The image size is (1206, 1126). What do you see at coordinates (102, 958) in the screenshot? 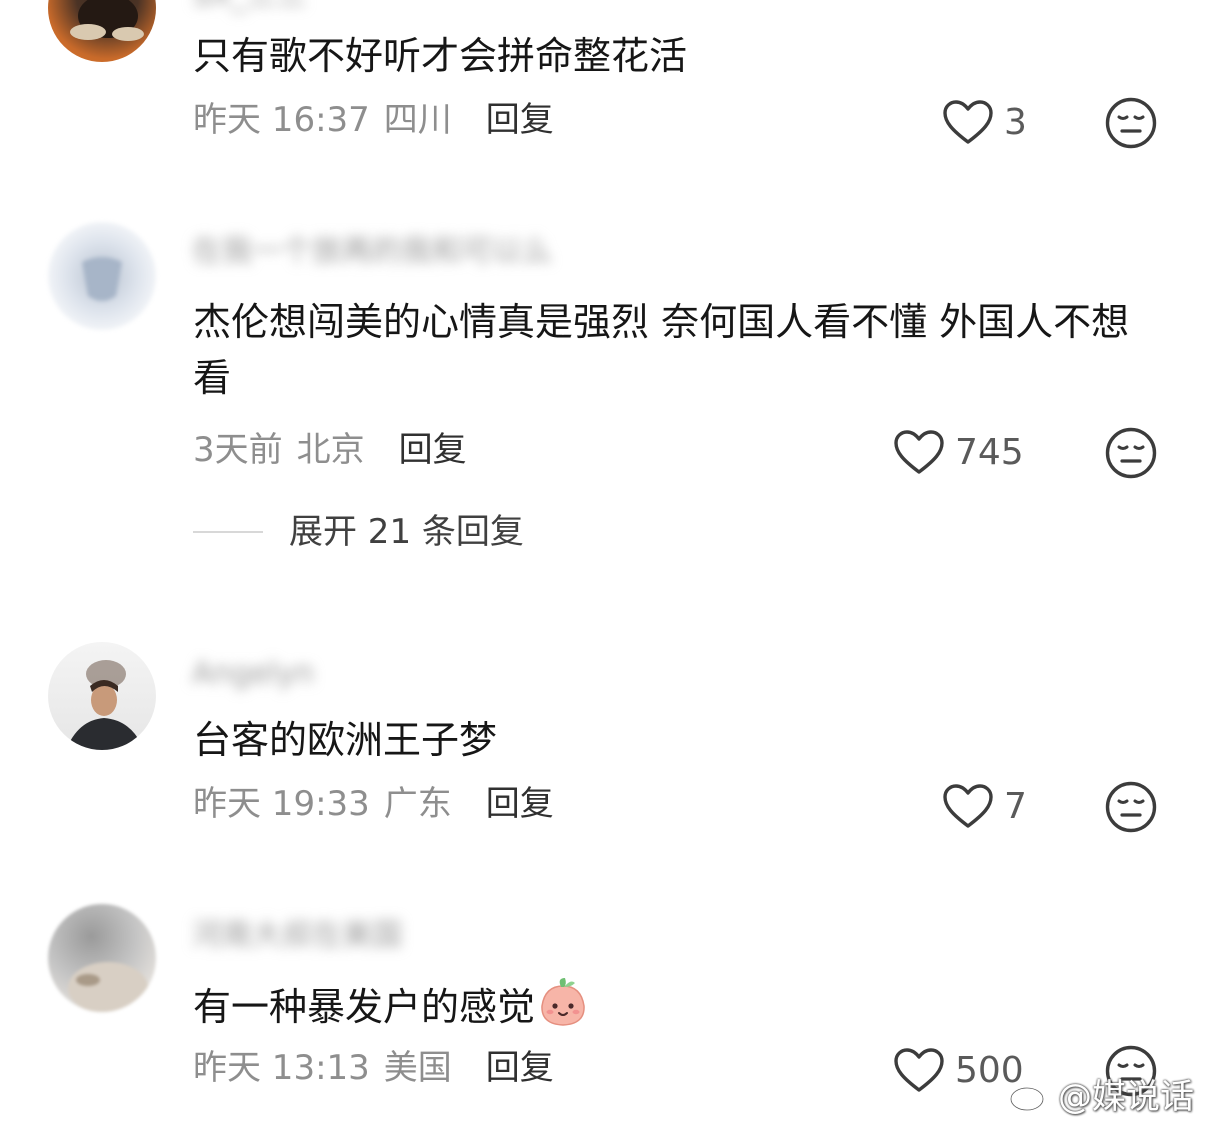
I see `avatar` at bounding box center [102, 958].